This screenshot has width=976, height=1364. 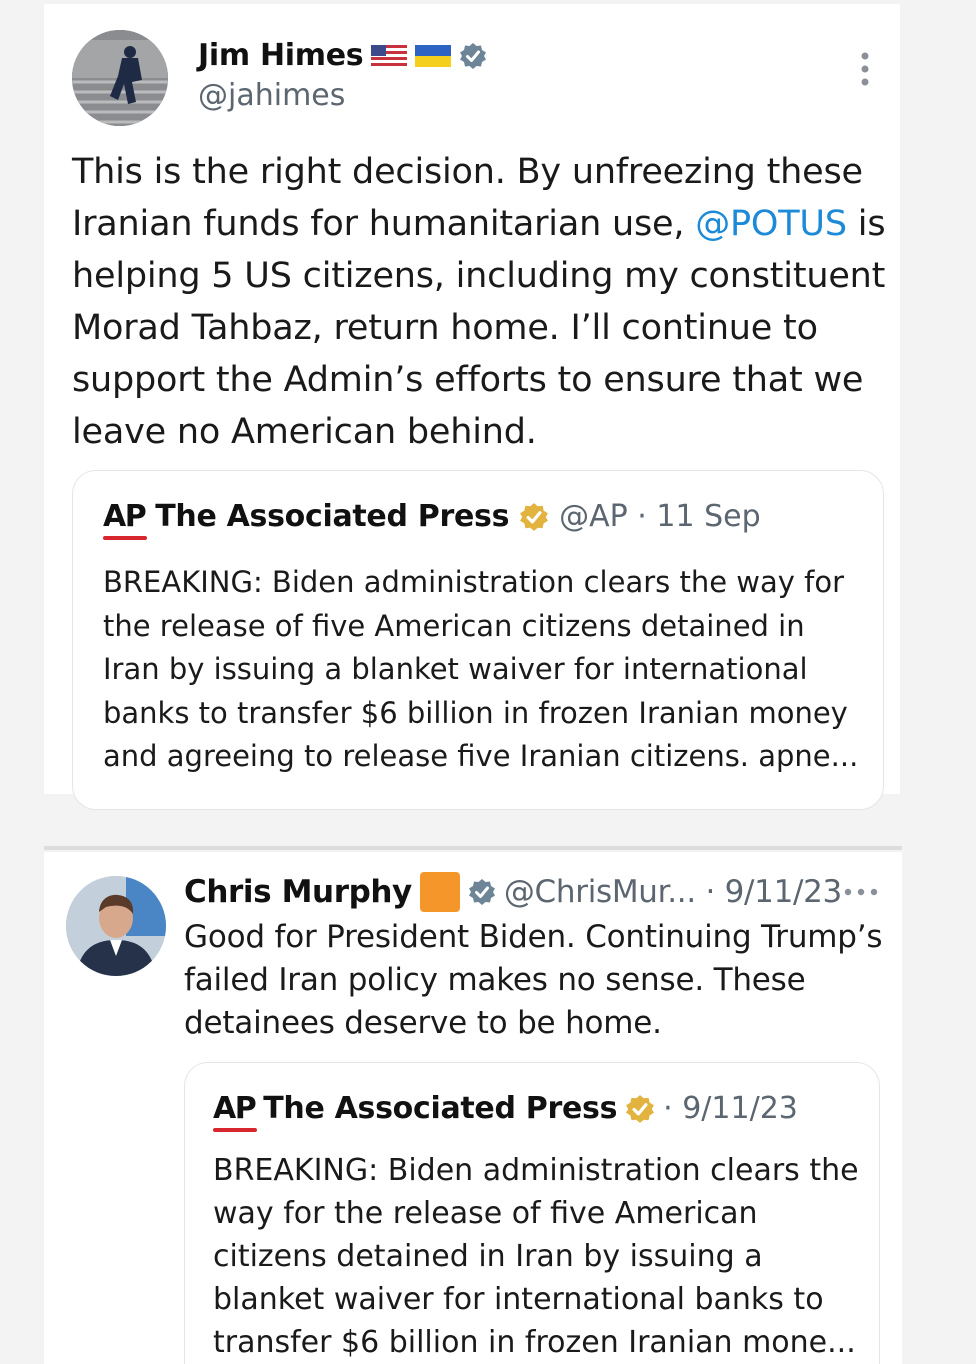 I want to click on author-row: Chris Murphy @ChrisMur... · 9/11/23, so click(x=513, y=892).